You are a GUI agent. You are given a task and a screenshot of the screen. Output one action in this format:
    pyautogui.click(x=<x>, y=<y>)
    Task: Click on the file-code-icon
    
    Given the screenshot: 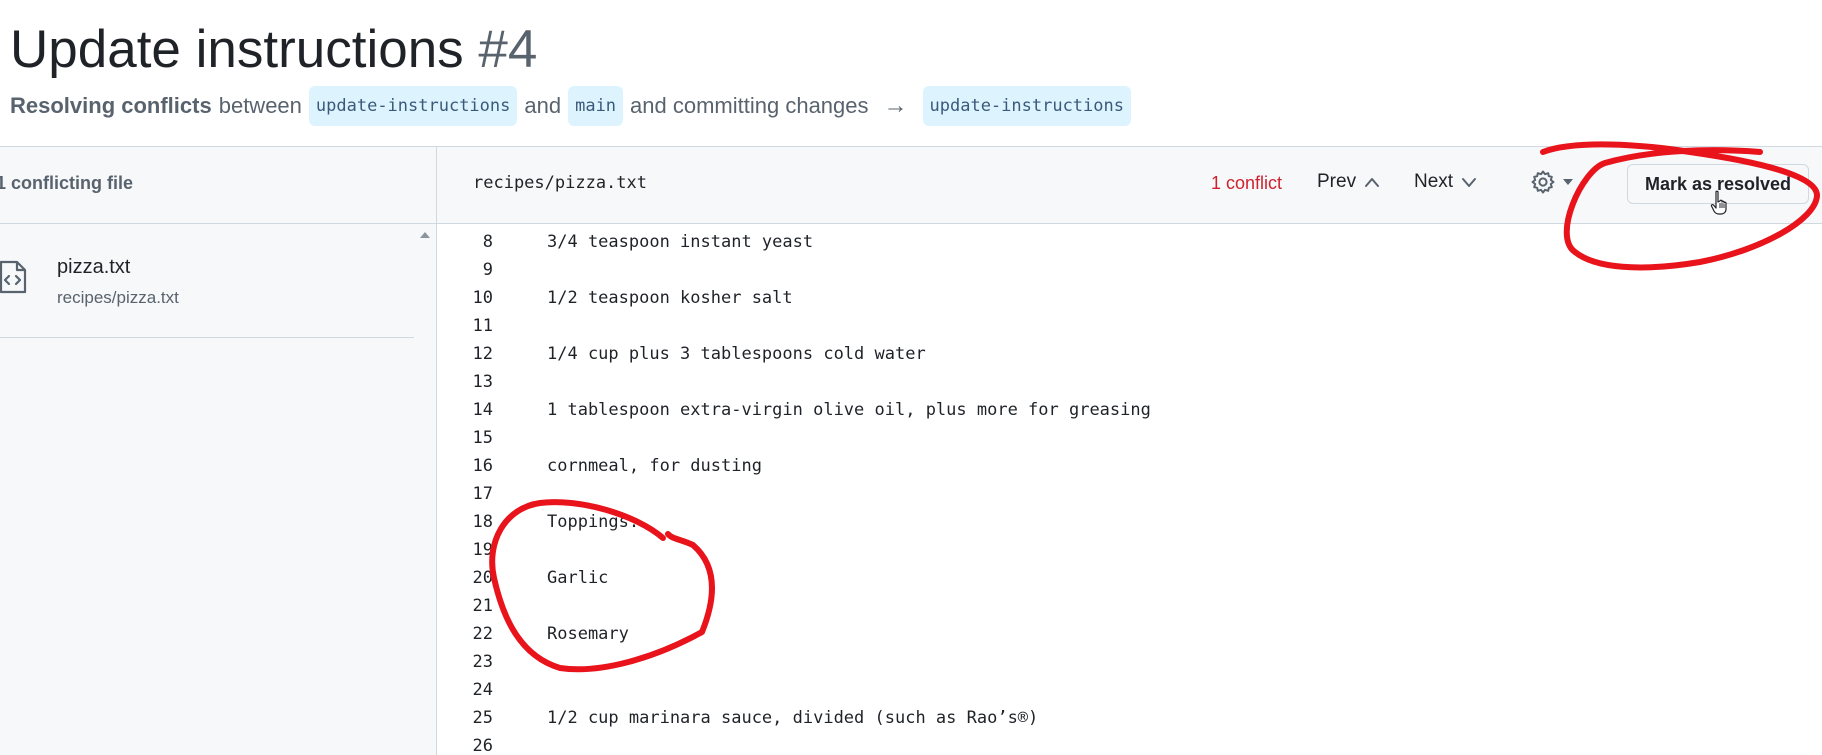 What is the action you would take?
    pyautogui.click(x=13, y=277)
    